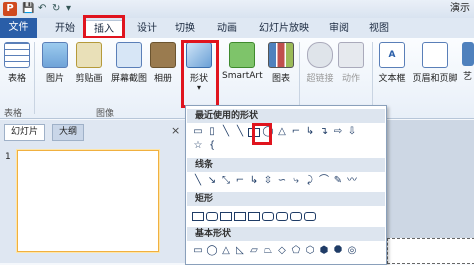 The height and width of the screenshot is (265, 474). Describe the element at coordinates (352, 131) in the screenshot. I see `down-arrow-shape-icon: ⇩` at that location.